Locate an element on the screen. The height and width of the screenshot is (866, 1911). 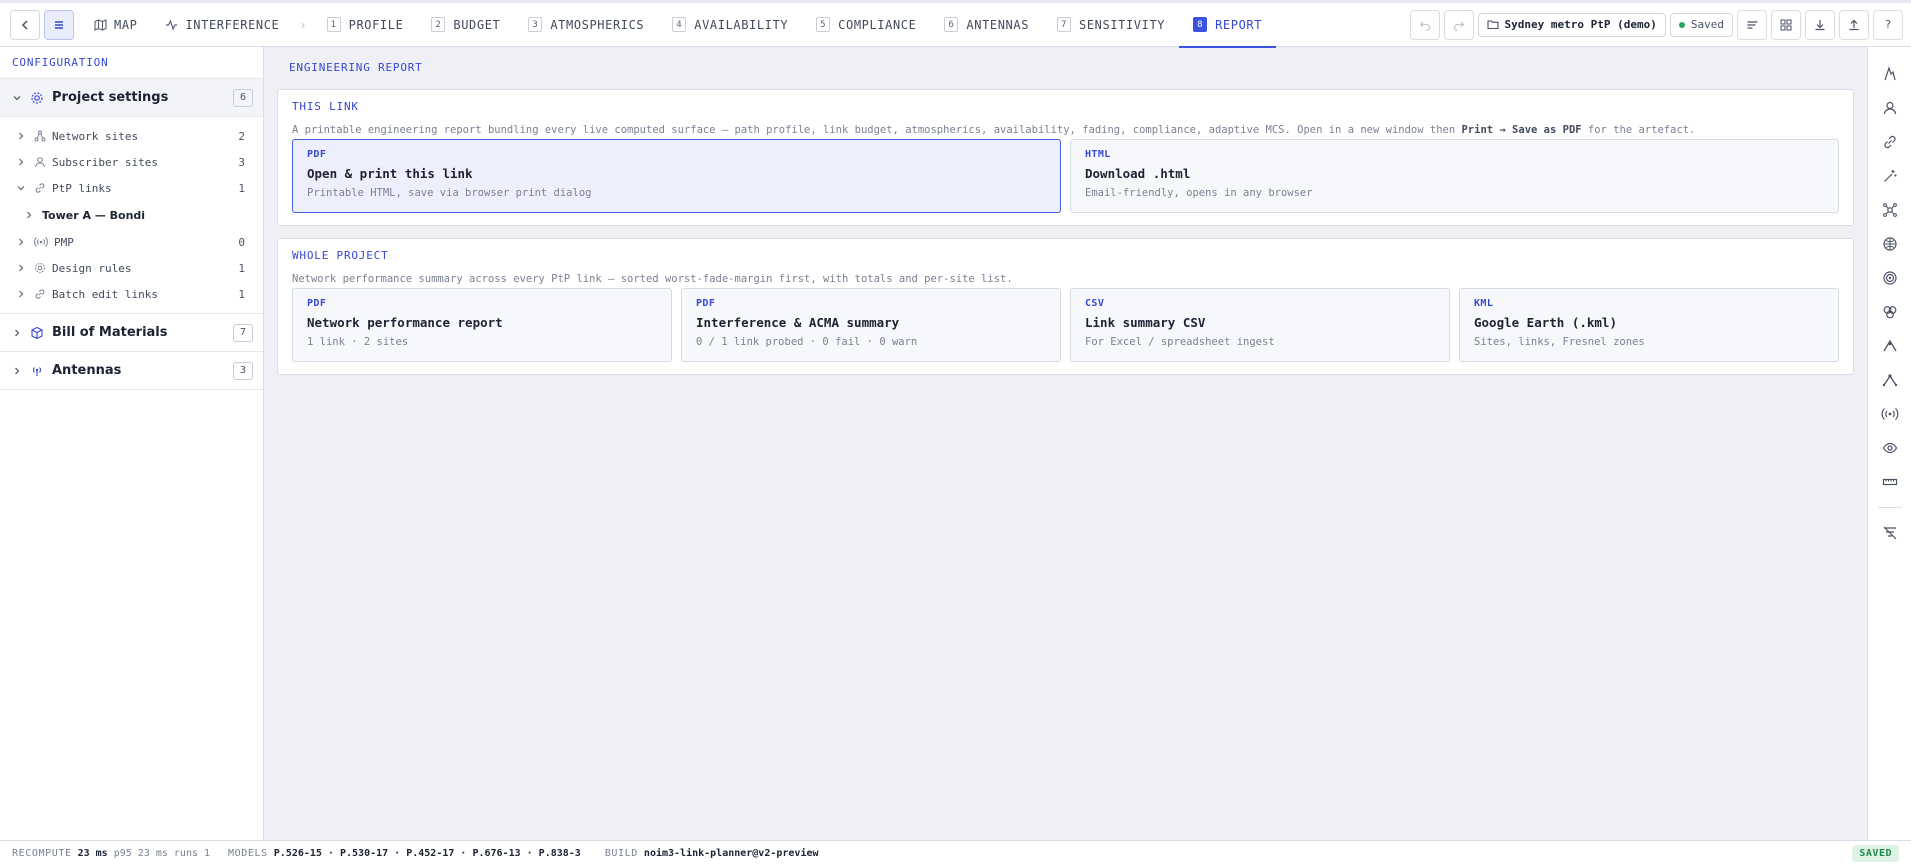
sidebar-item-batch-edit-links: Batch edit links 1 is located at coordinates (131, 294).